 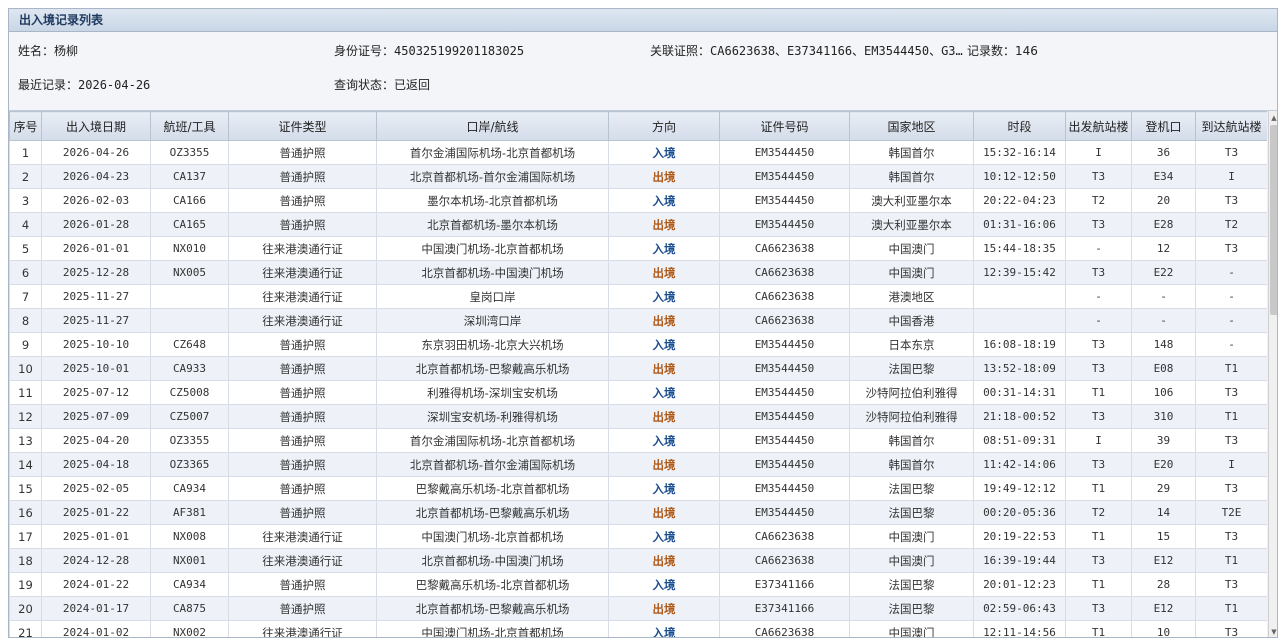 What do you see at coordinates (638, 296) in the screenshot?
I see `table-row: 7 2025-11-27 往来港澳通行证 皇岗口岸 入境 CA6623638 港澳地区 - - -` at bounding box center [638, 296].